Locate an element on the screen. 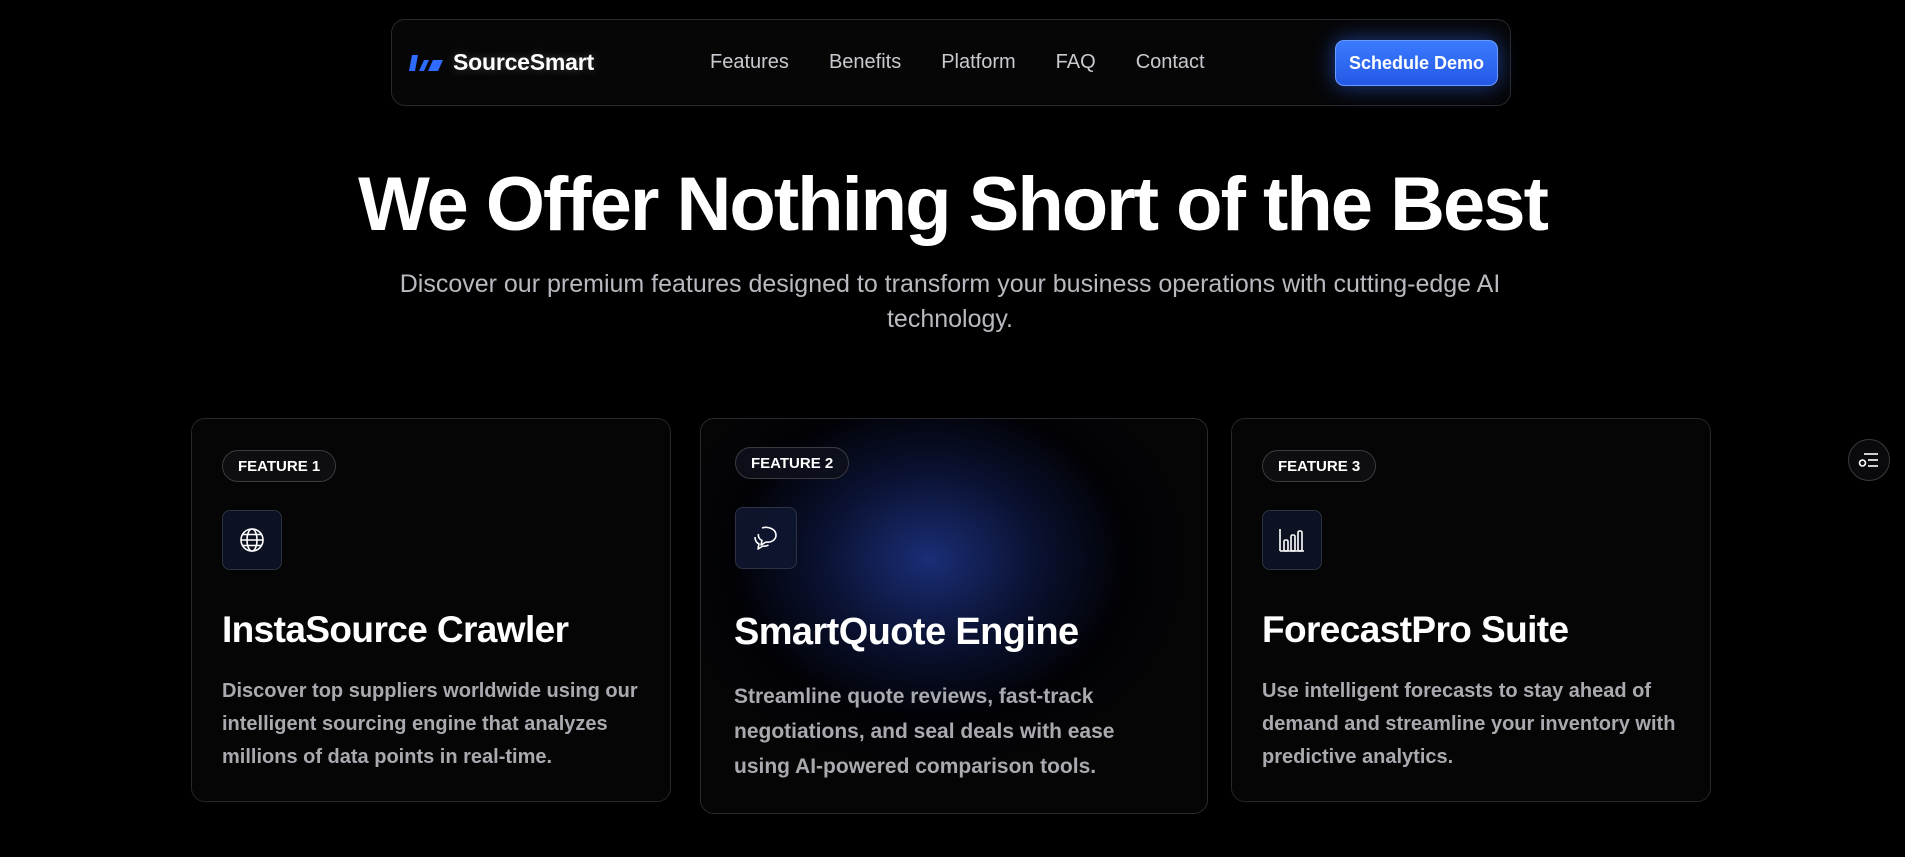 Image resolution: width=1905 pixels, height=857 pixels. settings-toggle-icon is located at coordinates (1869, 460).